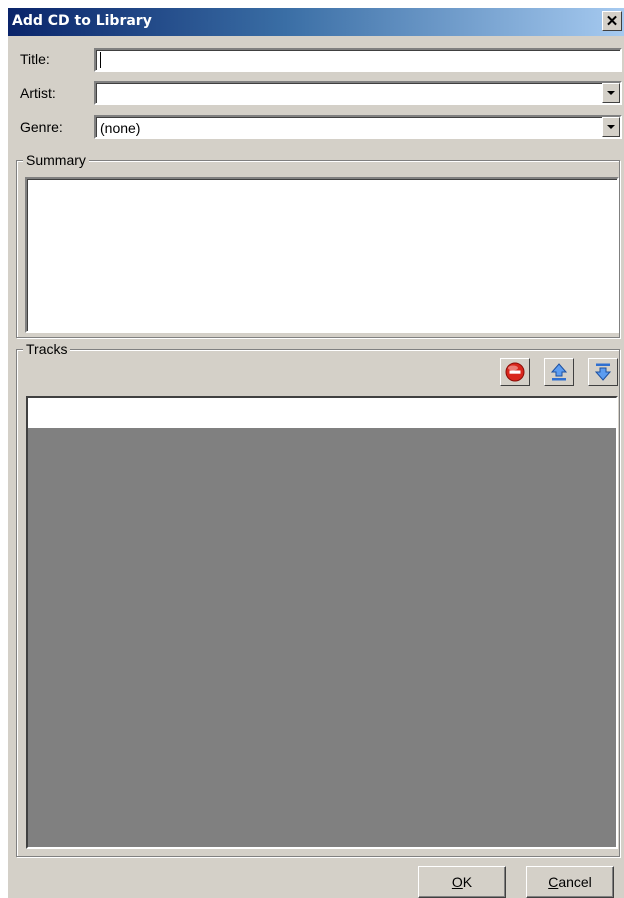 Image resolution: width=624 pixels, height=898 pixels. What do you see at coordinates (358, 93) in the screenshot?
I see `artist-combo` at bounding box center [358, 93].